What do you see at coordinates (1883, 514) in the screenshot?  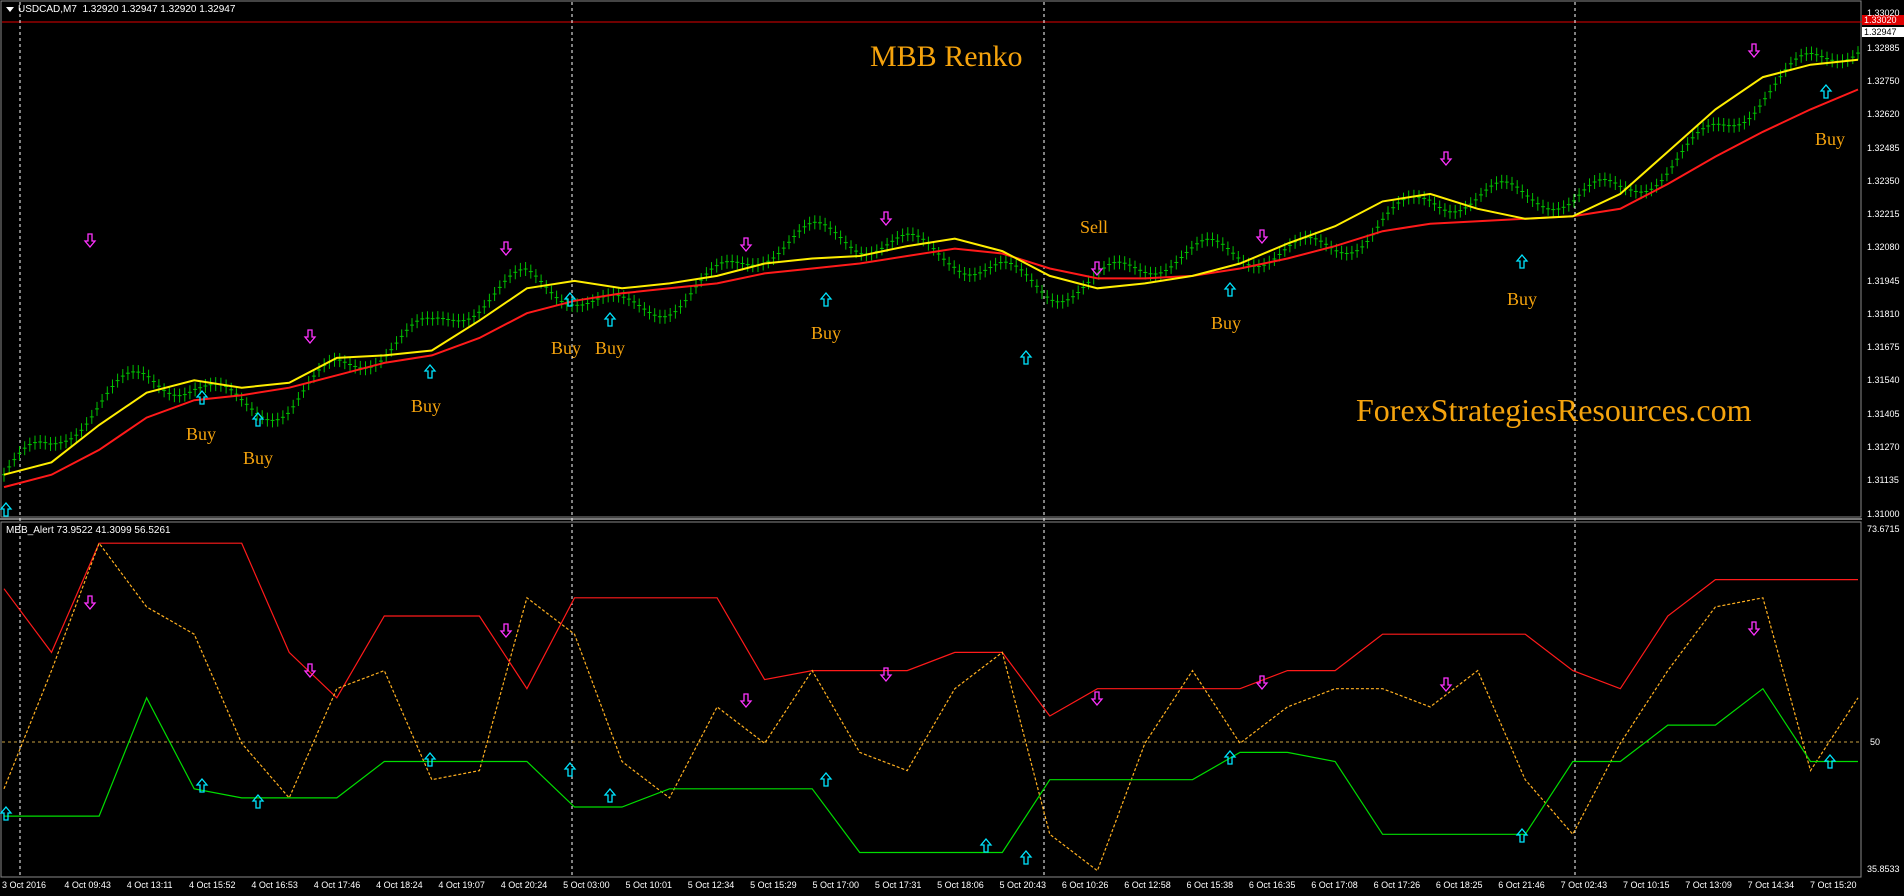 I see `price-axis-label: 1.31000` at bounding box center [1883, 514].